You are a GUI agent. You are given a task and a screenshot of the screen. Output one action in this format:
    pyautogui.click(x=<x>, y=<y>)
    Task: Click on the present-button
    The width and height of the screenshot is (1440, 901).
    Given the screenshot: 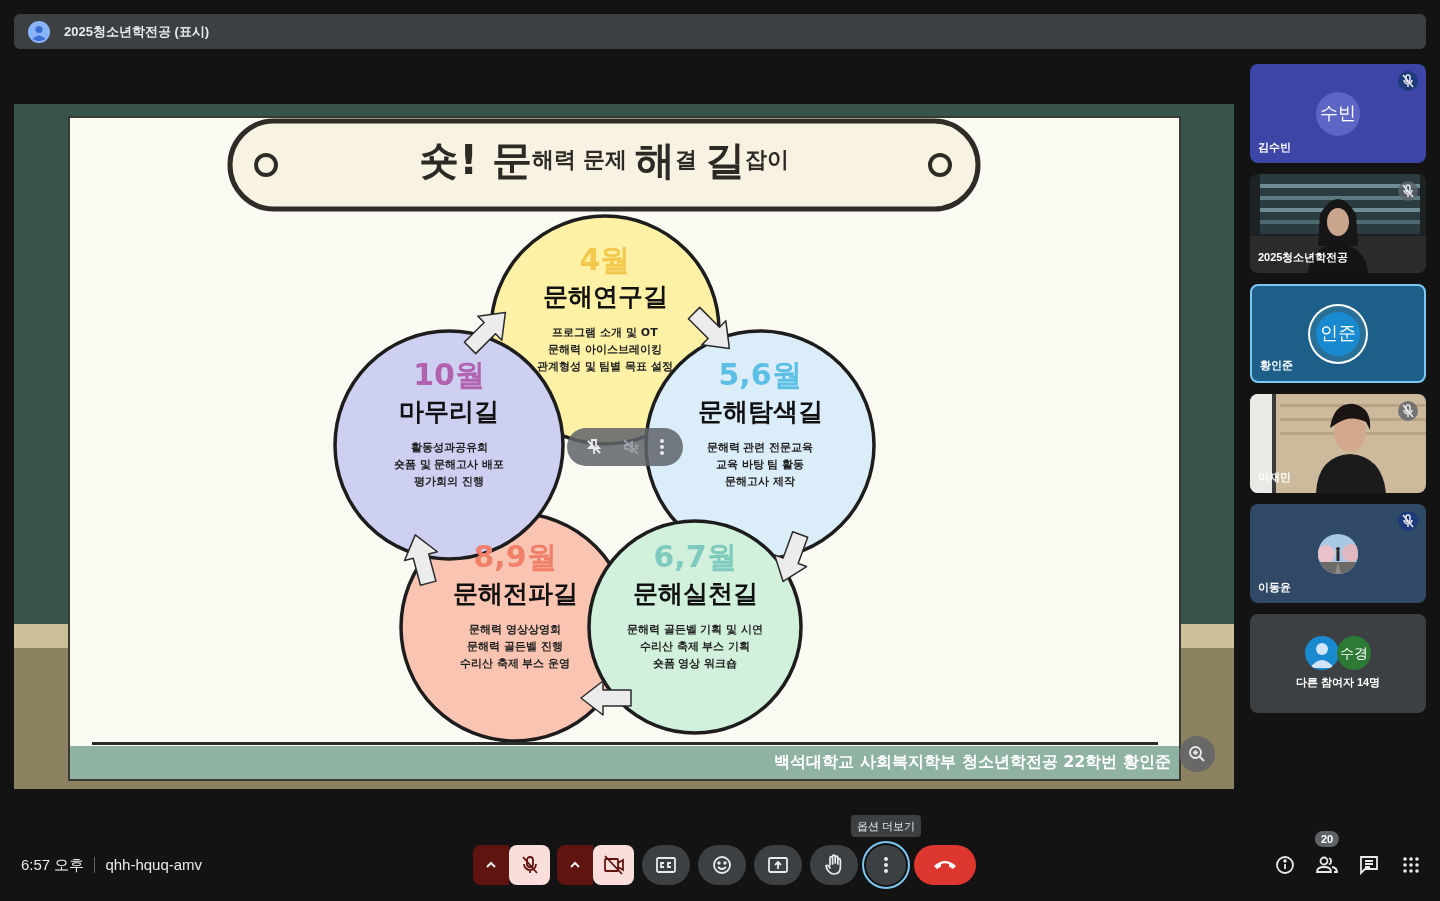 What is the action you would take?
    pyautogui.click(x=778, y=865)
    